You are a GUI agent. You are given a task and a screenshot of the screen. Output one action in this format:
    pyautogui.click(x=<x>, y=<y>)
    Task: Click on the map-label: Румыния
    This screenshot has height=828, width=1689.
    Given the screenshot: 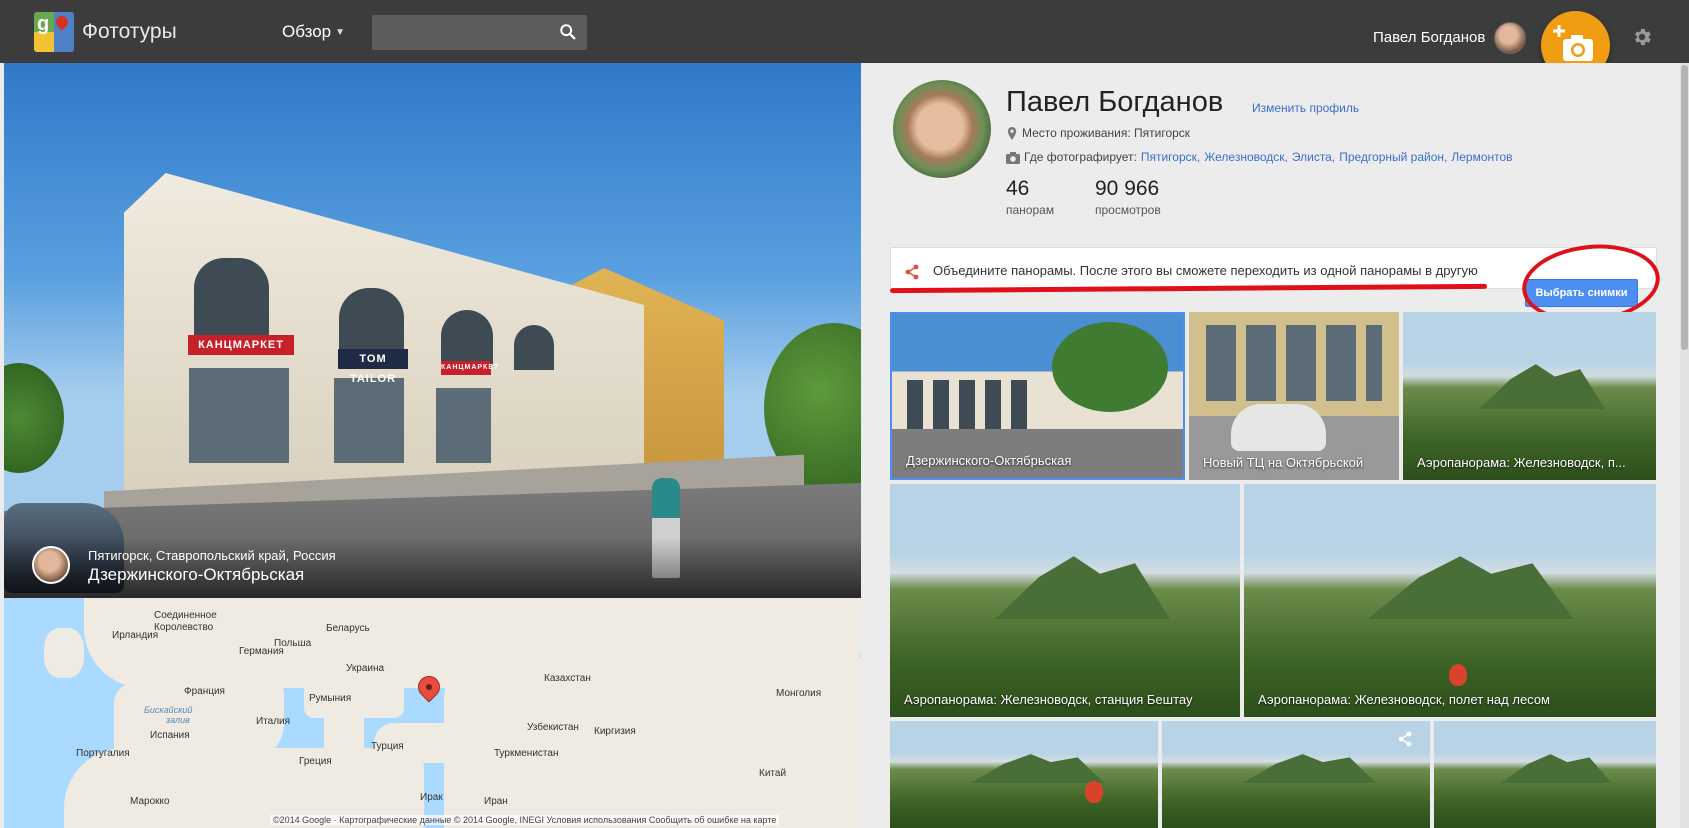 What is the action you would take?
    pyautogui.click(x=330, y=698)
    